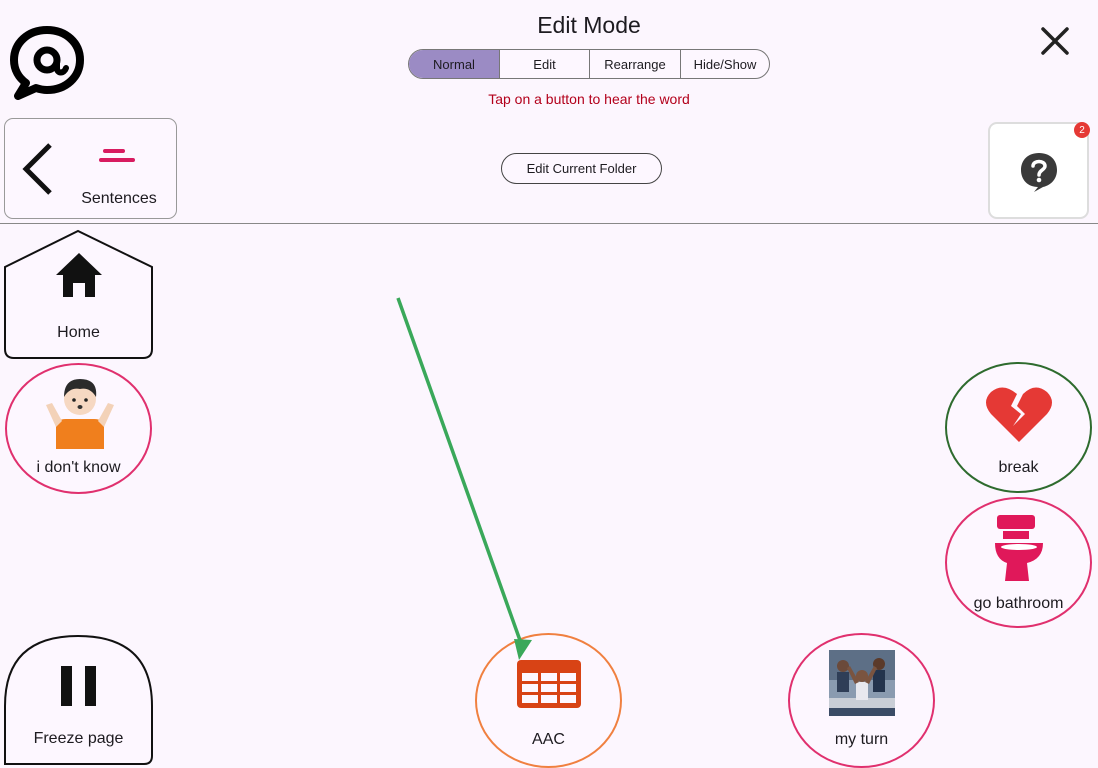 The width and height of the screenshot is (1098, 768). Describe the element at coordinates (589, 99) in the screenshot. I see `mode-hint-text: Tap on a button to hear the word` at that location.